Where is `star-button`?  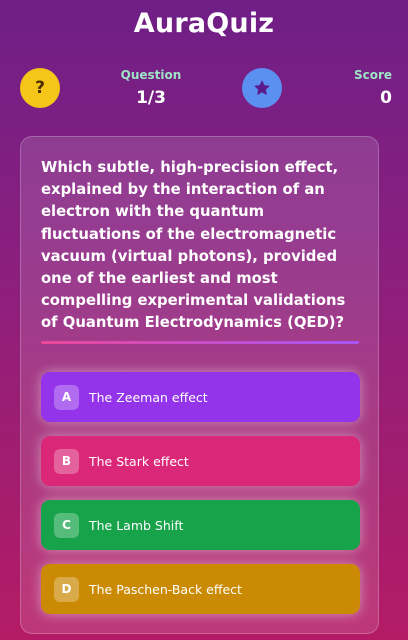 star-button is located at coordinates (262, 88).